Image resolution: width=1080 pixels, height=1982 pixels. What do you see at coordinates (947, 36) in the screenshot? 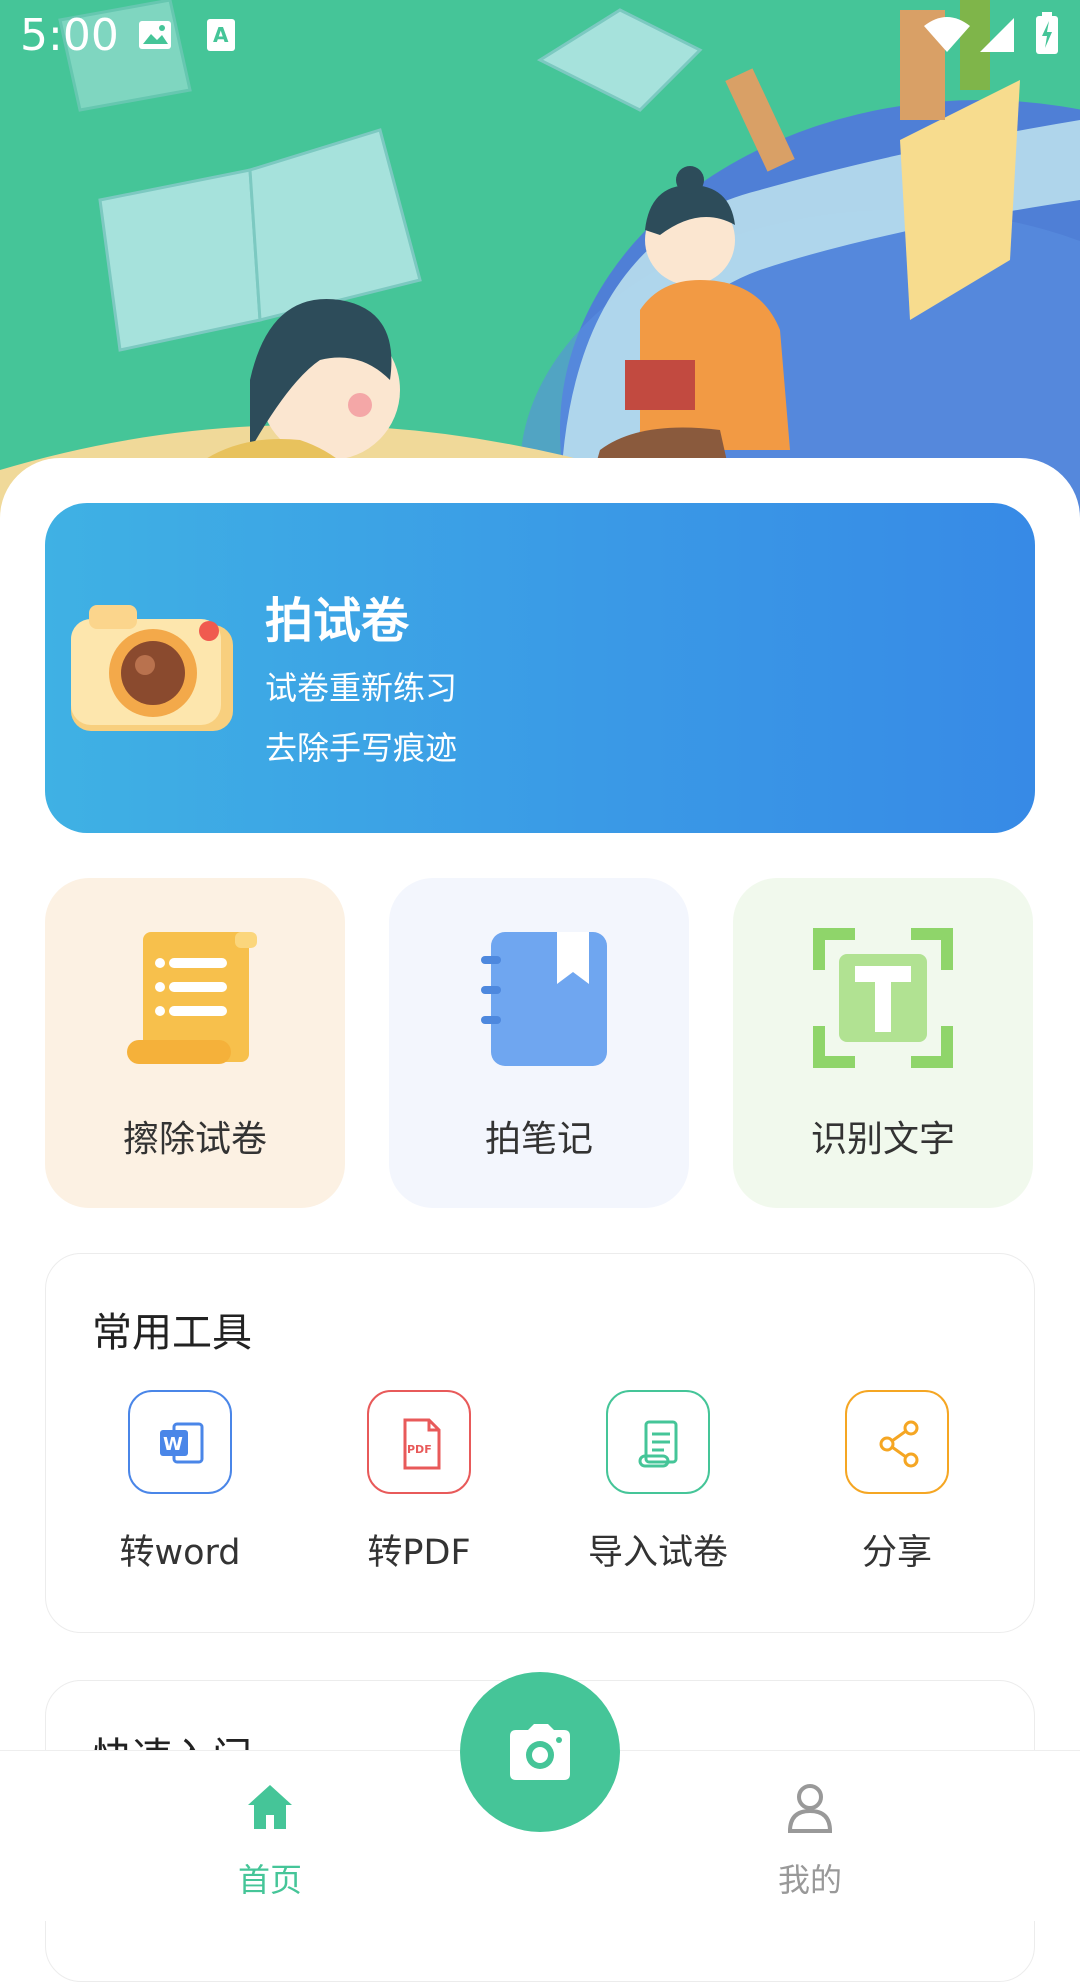
I see `wifi-icon` at bounding box center [947, 36].